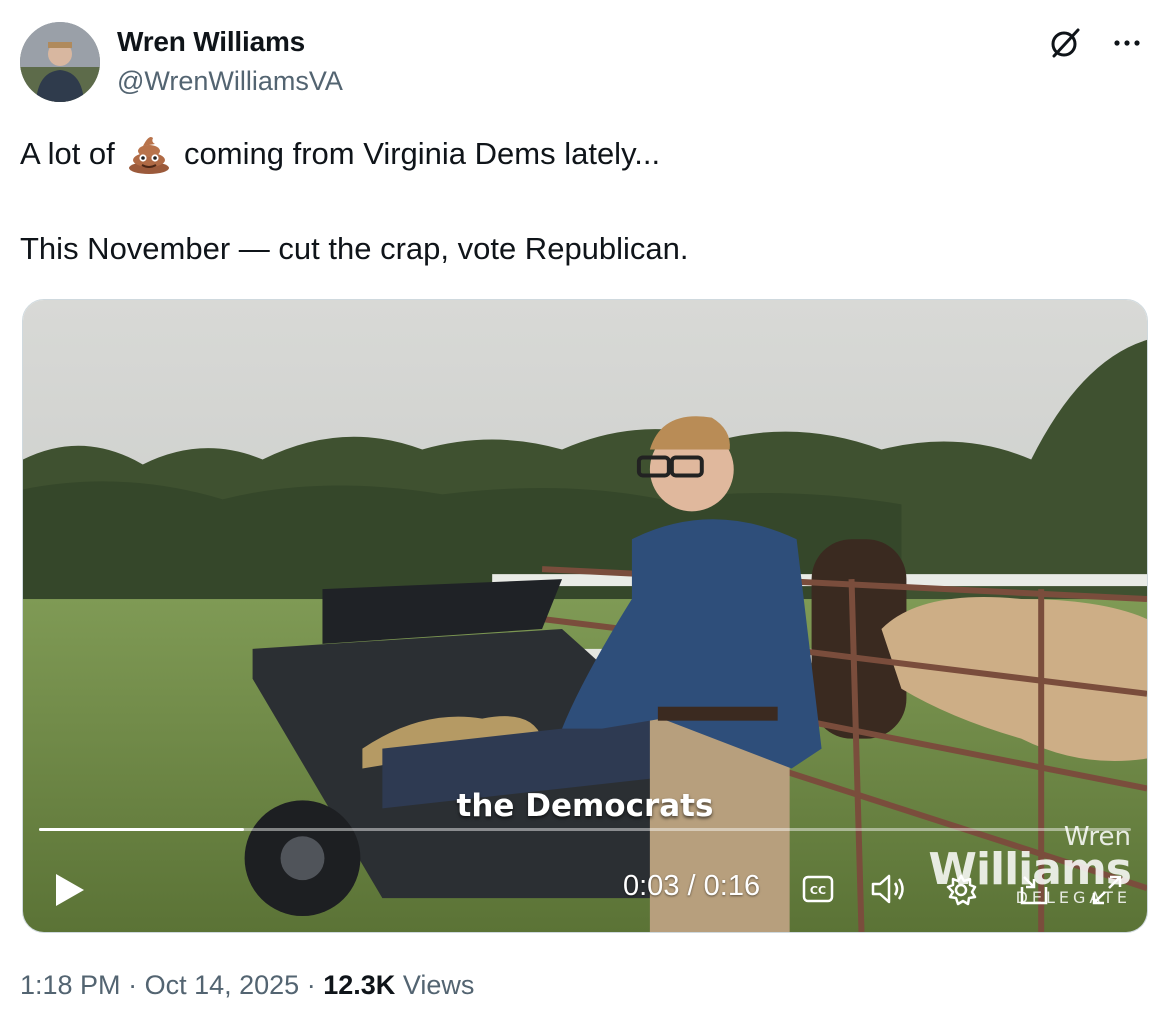 The image size is (1168, 1030). I want to click on author-handle: @WrenWilliamsVA, so click(230, 81).